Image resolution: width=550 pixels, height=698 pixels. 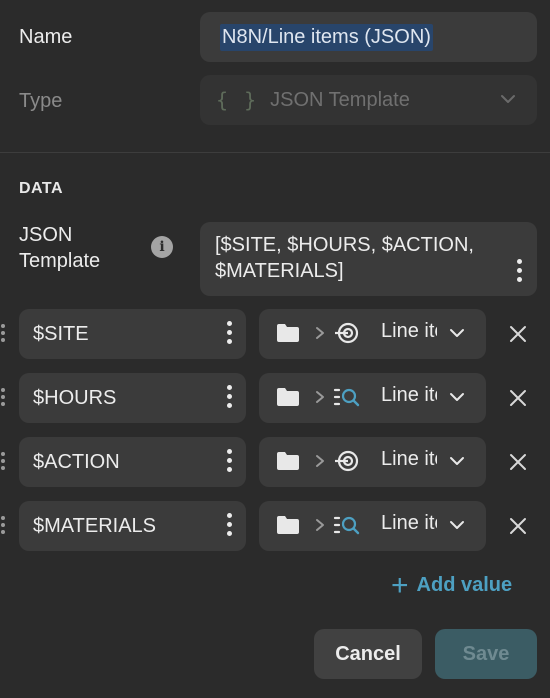 I want to click on divider, so click(x=275, y=152).